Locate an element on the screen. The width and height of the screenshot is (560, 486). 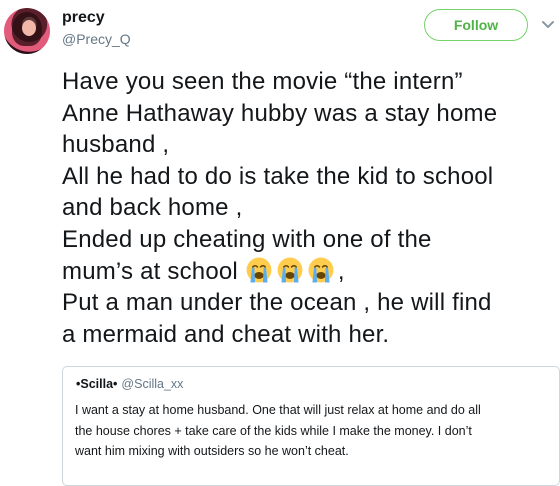
author-handle: @Precy_Q is located at coordinates (96, 39).